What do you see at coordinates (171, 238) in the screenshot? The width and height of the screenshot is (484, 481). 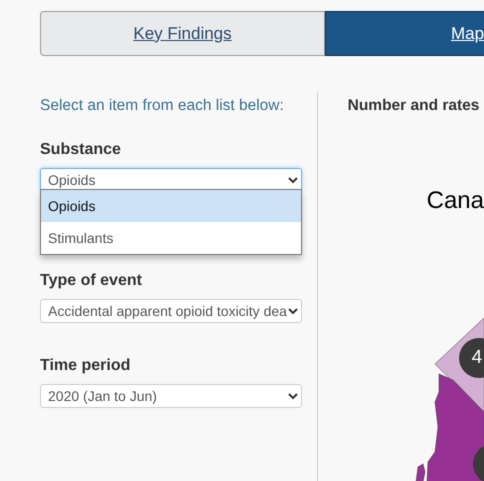 I see `dropdown-option: Stimulants` at bounding box center [171, 238].